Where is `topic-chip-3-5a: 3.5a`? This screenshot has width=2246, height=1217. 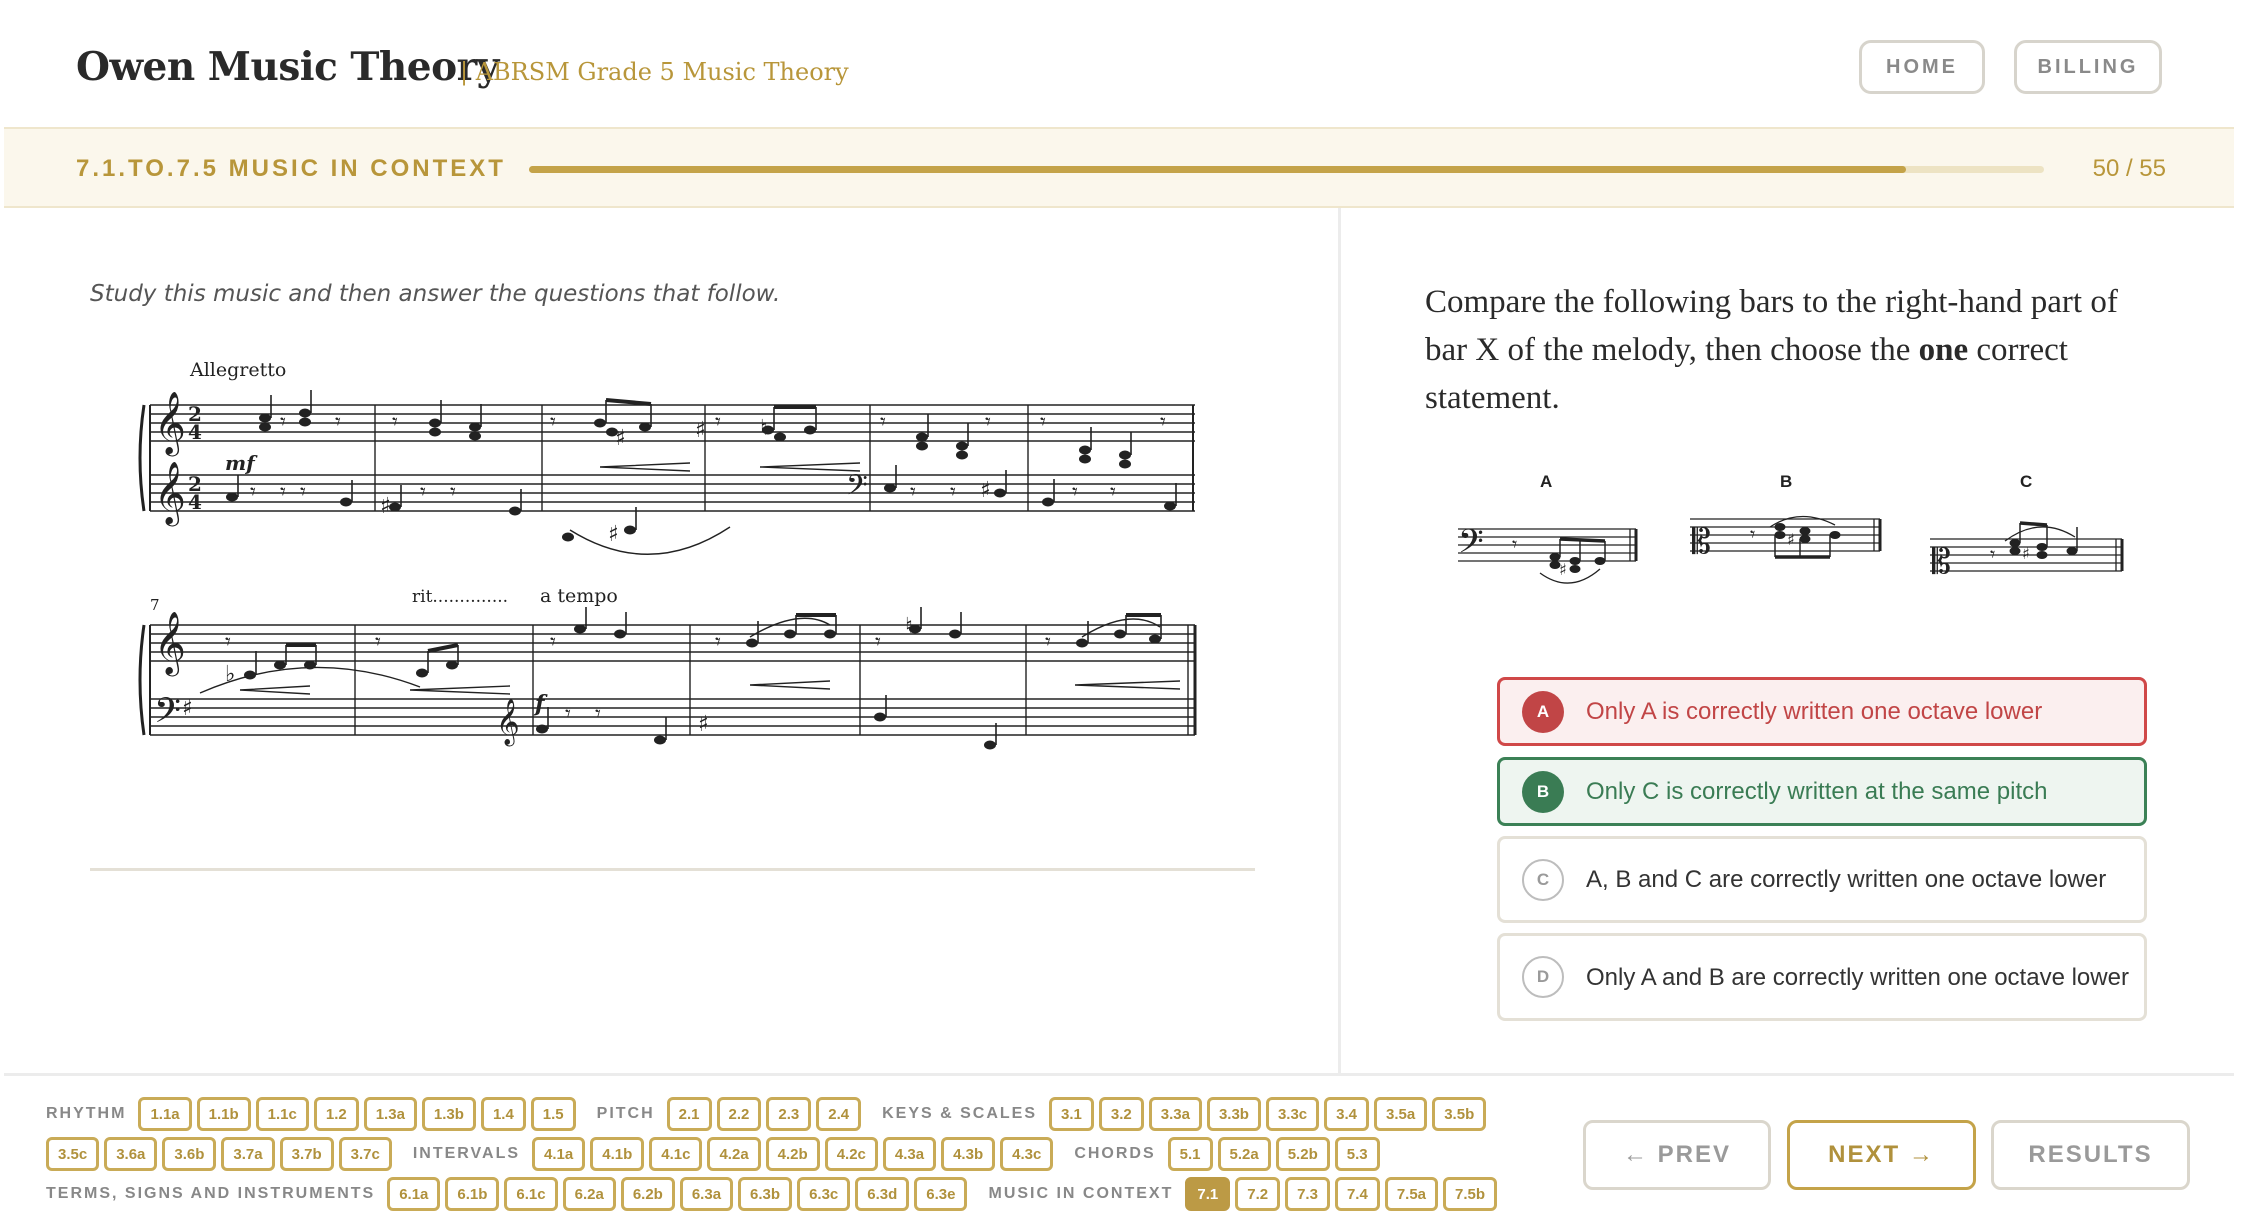
topic-chip-3-5a: 3.5a is located at coordinates (1401, 1114).